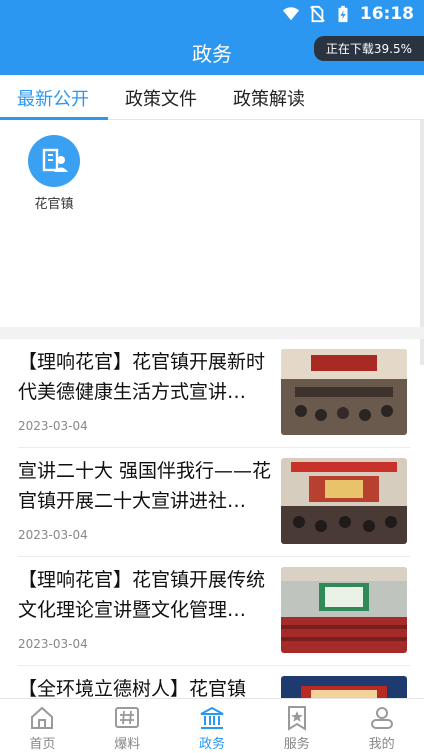 The height and width of the screenshot is (753, 424). Describe the element at coordinates (54, 161) in the screenshot. I see `town-building-icon` at that location.